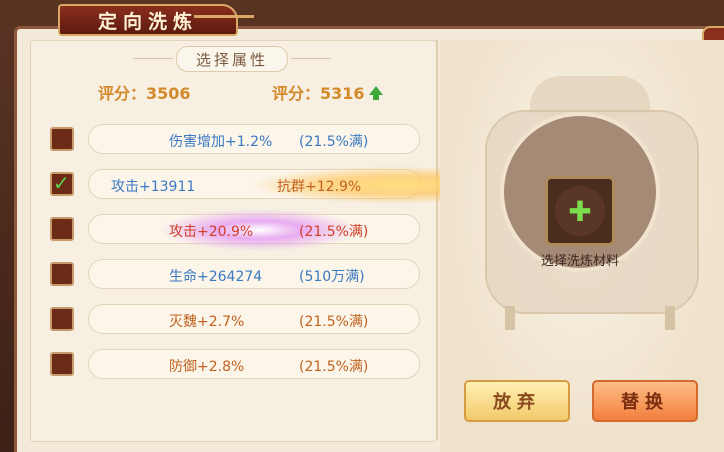 This screenshot has width=724, height=452. Describe the element at coordinates (517, 401) in the screenshot. I see `abandon-button: 放弃` at that location.